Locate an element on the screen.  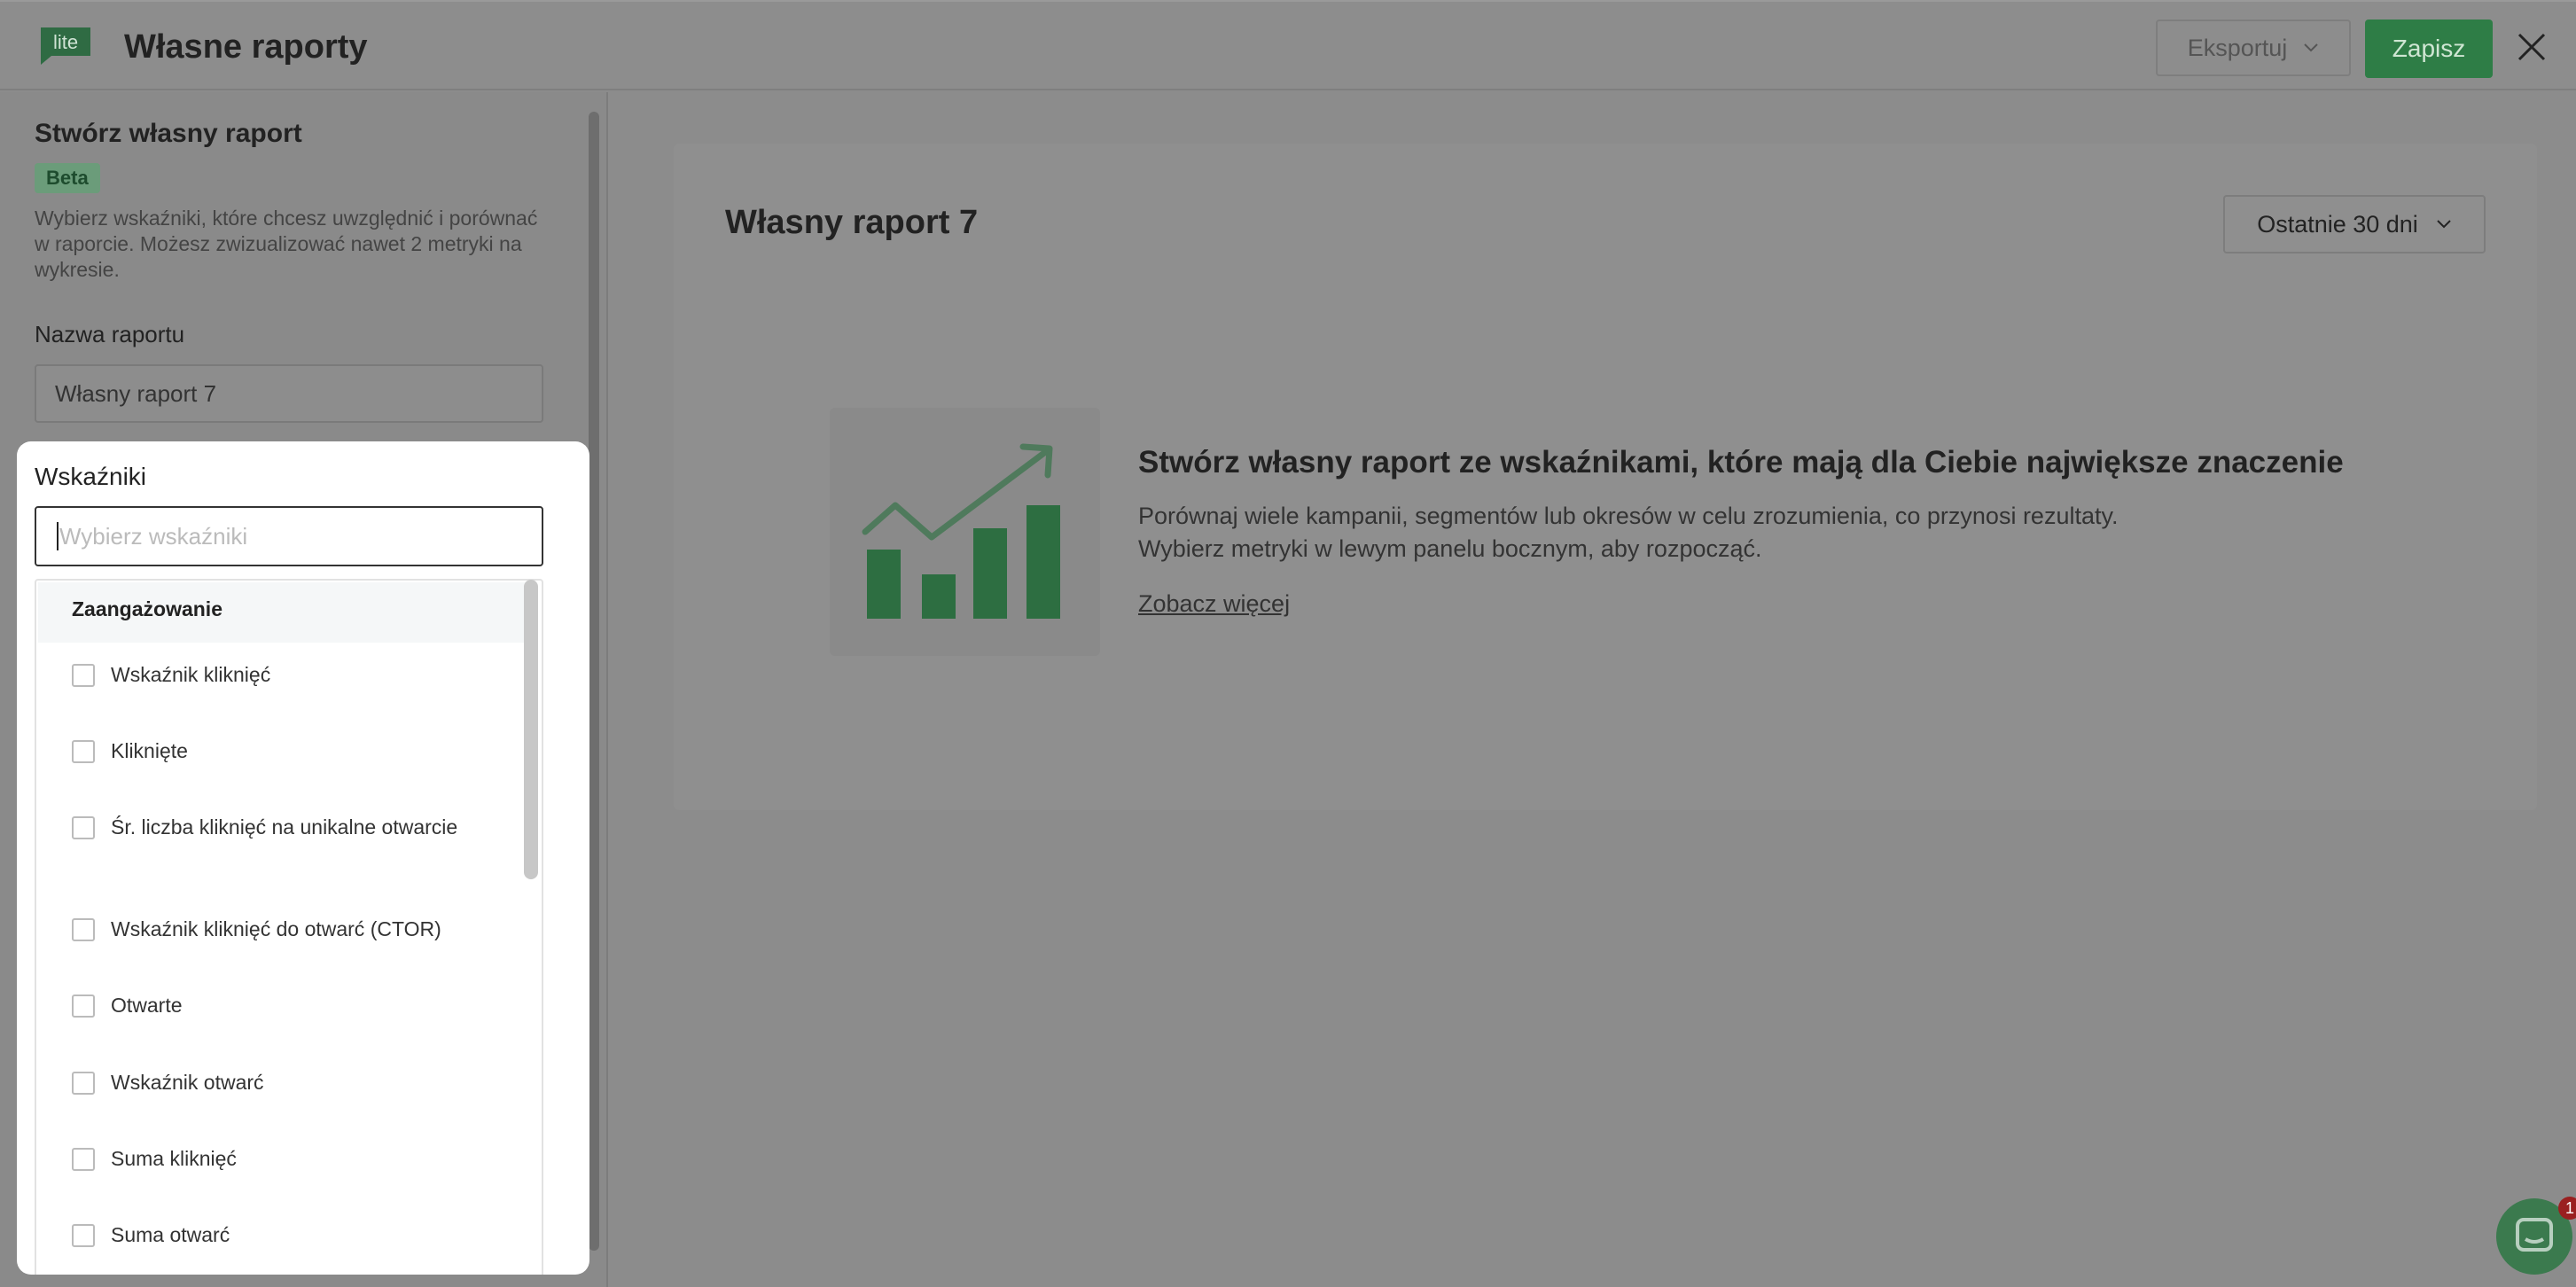
export-dropdown-button: Eksportuj is located at coordinates (2253, 48).